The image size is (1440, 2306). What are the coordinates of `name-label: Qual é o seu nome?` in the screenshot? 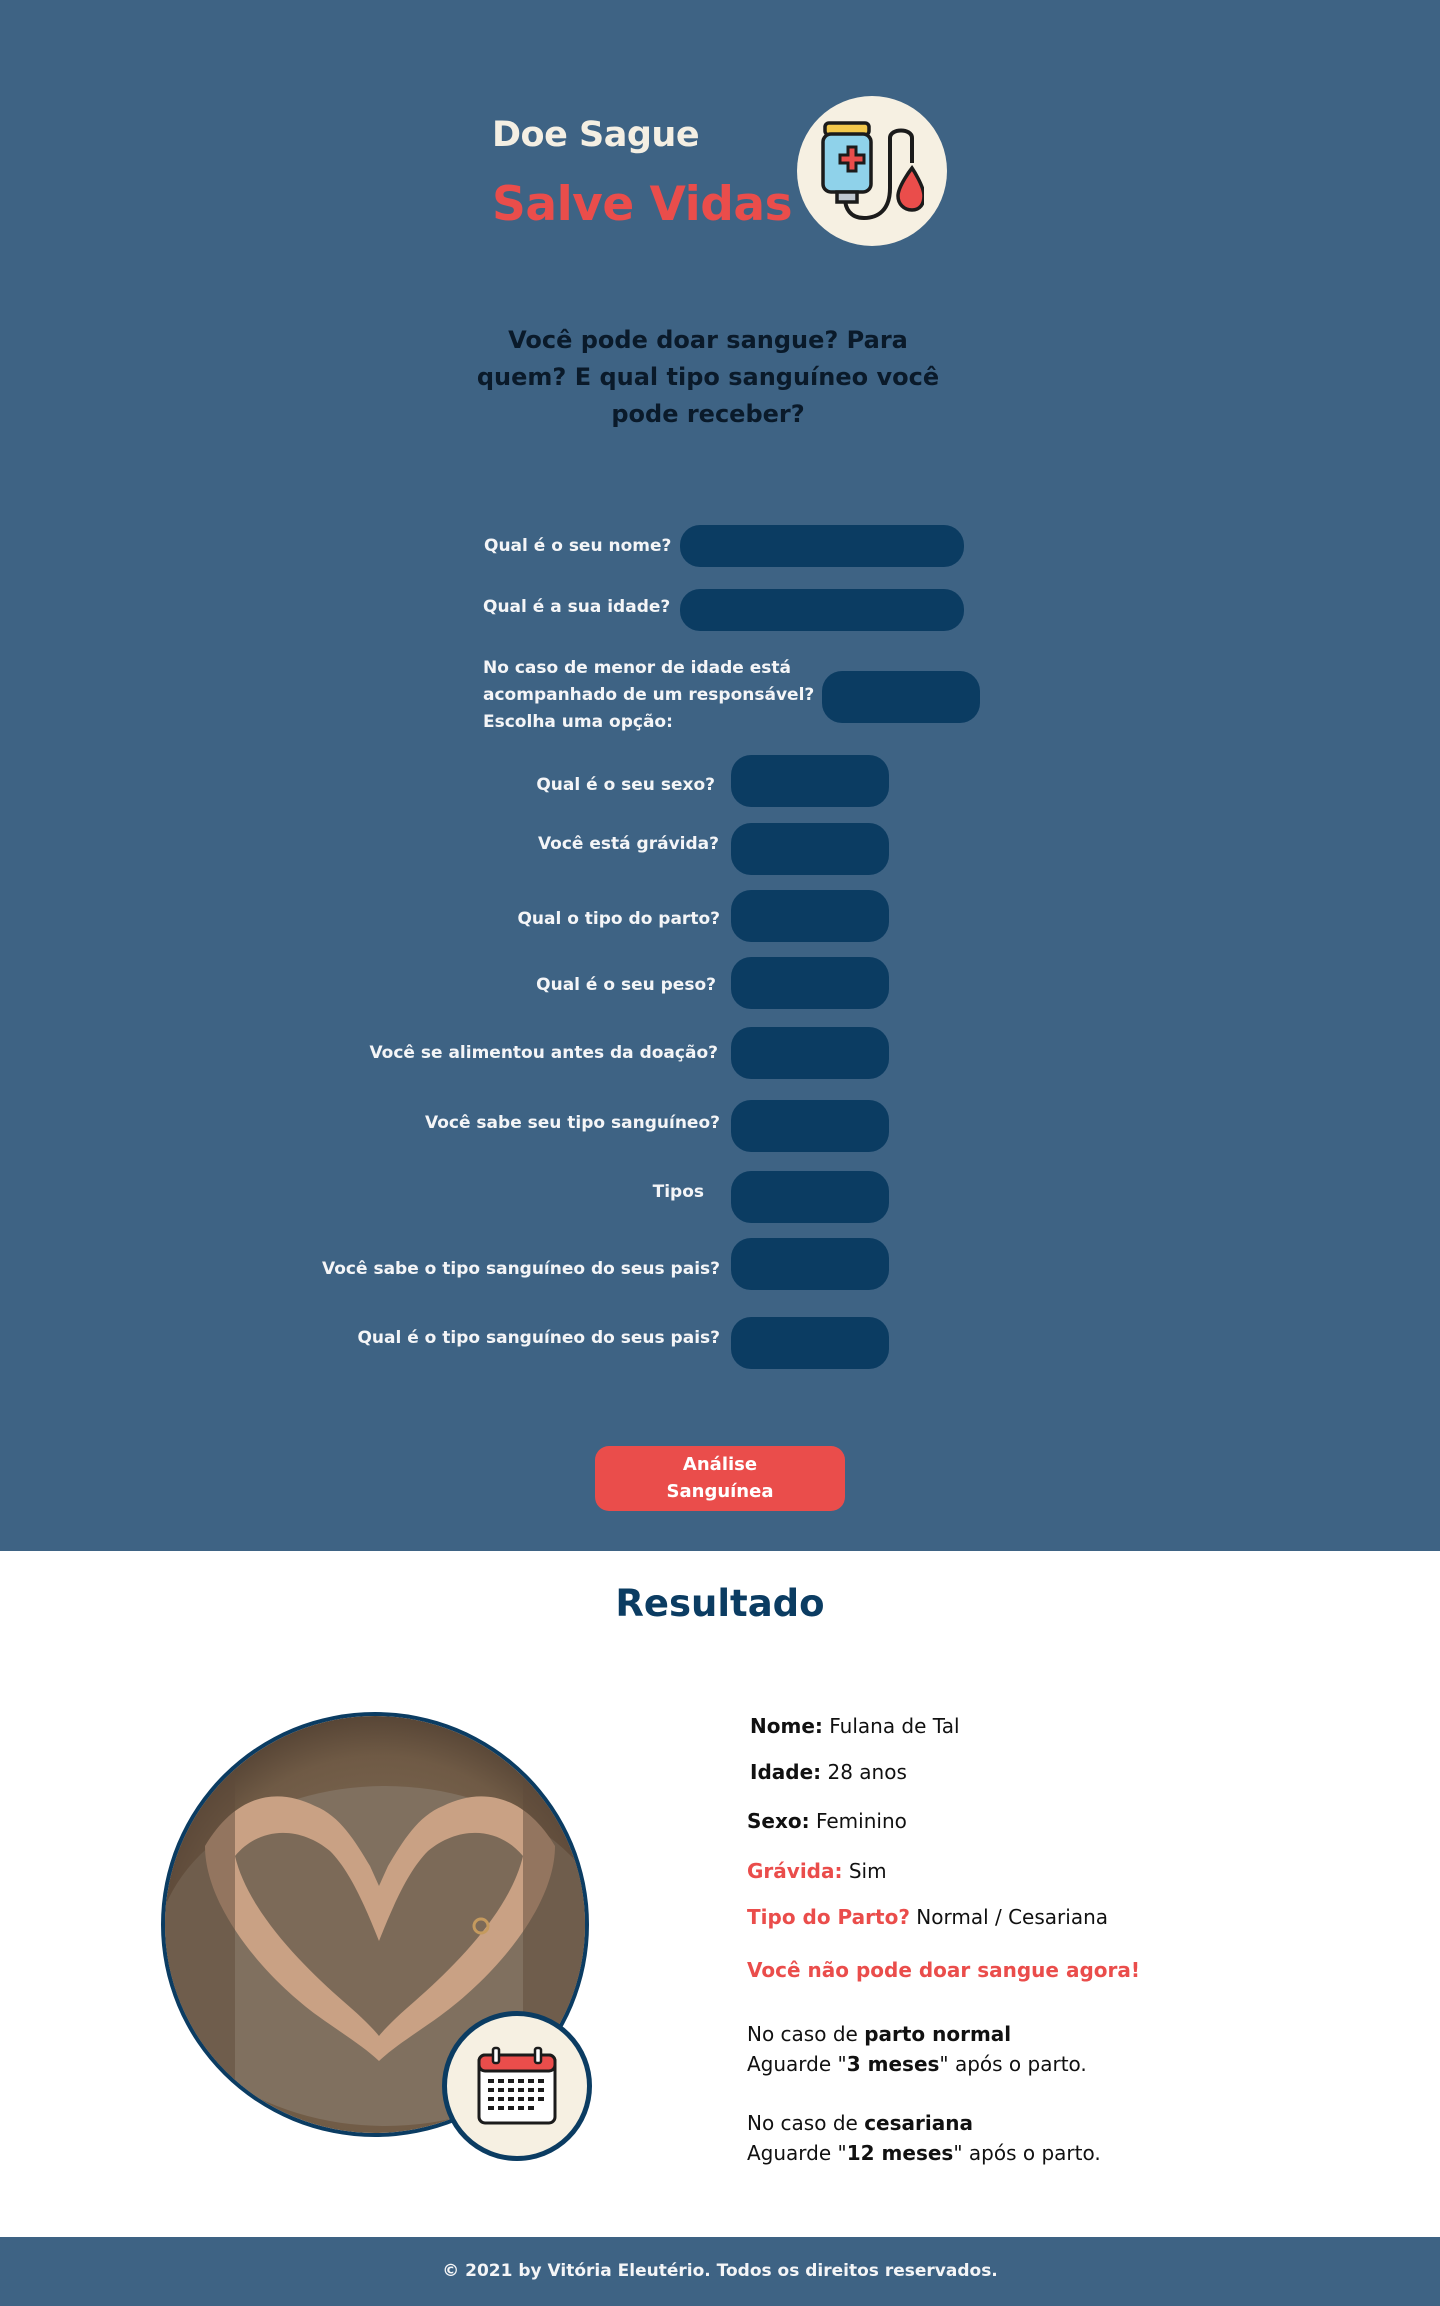 It's located at (578, 546).